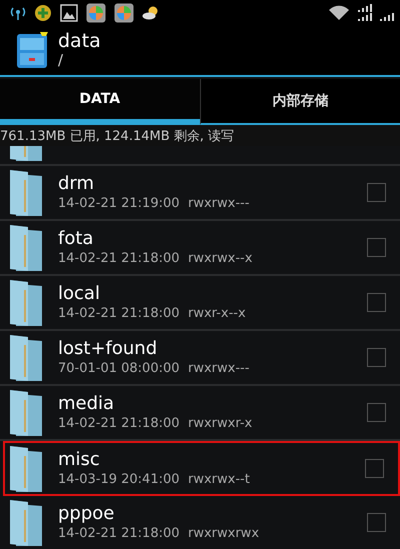  What do you see at coordinates (100, 102) in the screenshot?
I see `tab: DATA` at bounding box center [100, 102].